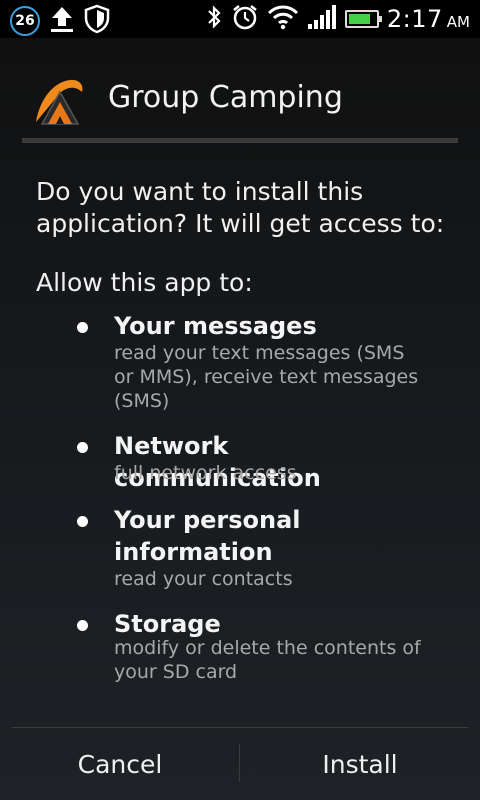 The height and width of the screenshot is (800, 480). Describe the element at coordinates (207, 536) in the screenshot. I see `permission-title: Your personal information` at that location.